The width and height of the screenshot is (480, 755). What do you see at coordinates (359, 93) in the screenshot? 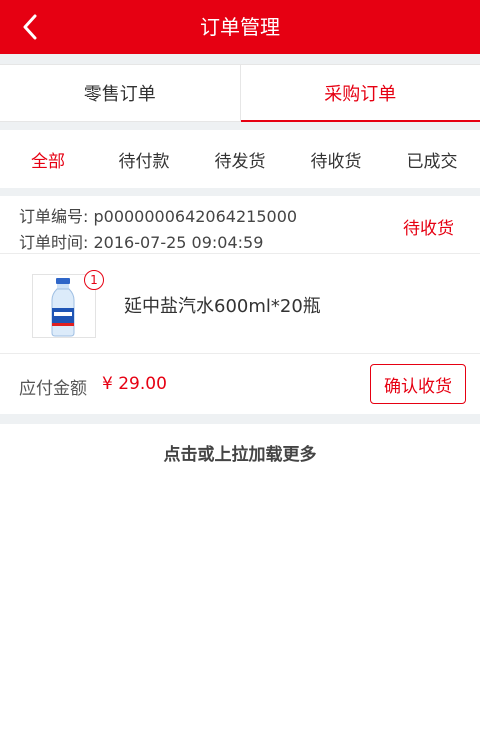
I see `tab-purchase-orders: 采购订单` at bounding box center [359, 93].